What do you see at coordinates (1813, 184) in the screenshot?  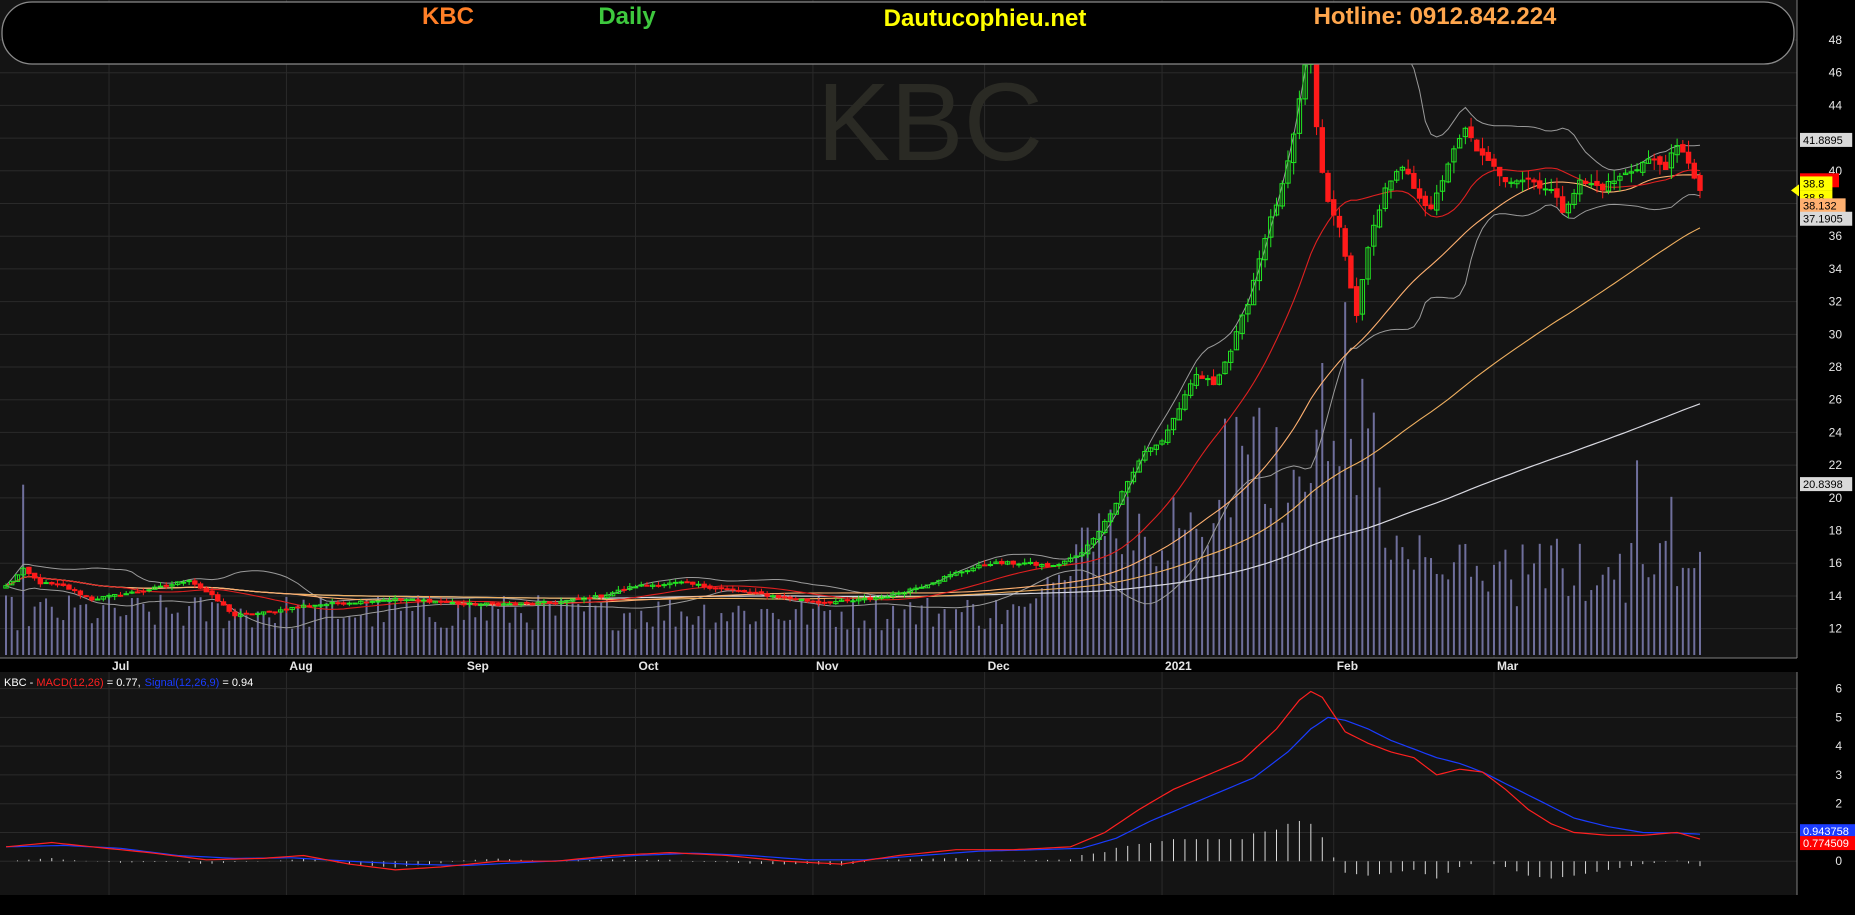 I see `price-badge-text: 38.8` at bounding box center [1813, 184].